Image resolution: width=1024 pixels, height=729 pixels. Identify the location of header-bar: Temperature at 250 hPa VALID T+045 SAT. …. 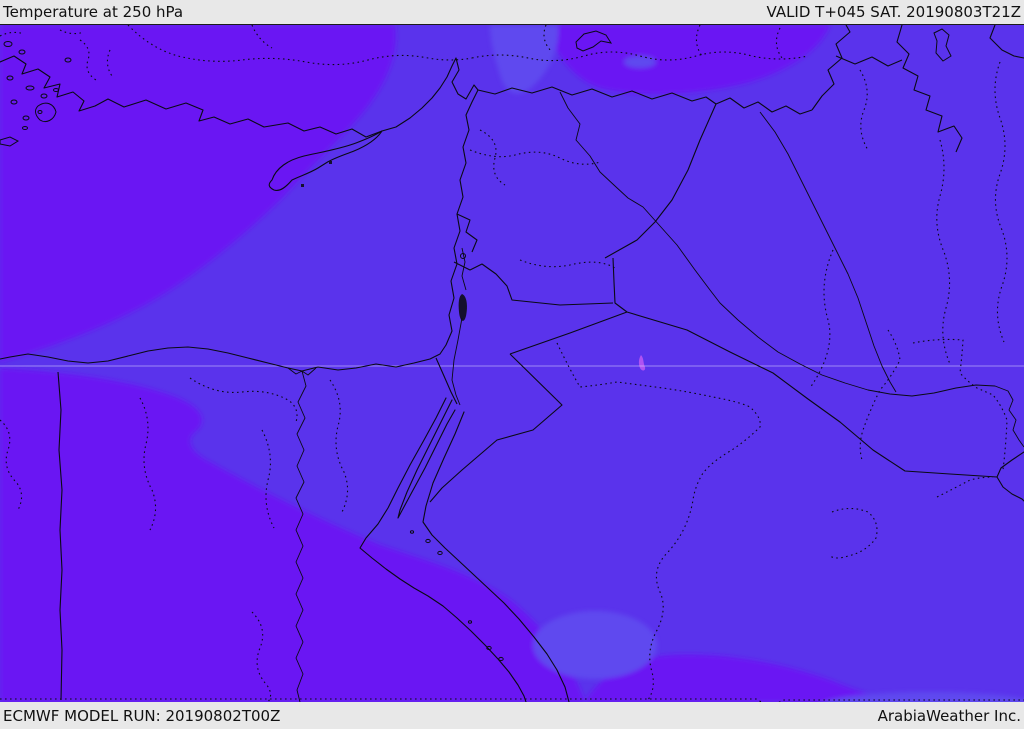
(512, 12).